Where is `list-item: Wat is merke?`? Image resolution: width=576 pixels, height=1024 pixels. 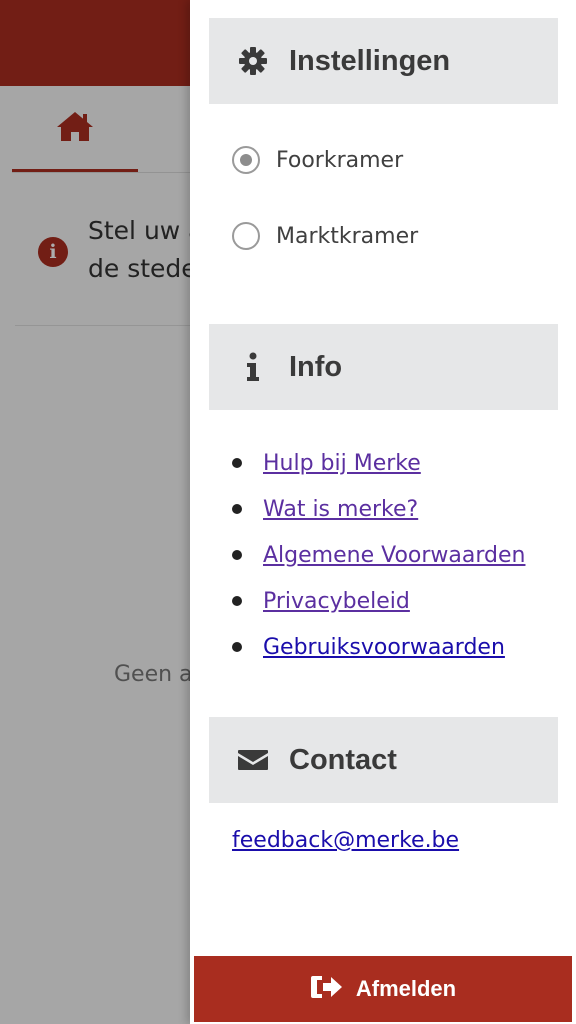
list-item: Wat is merke? is located at coordinates (378, 509).